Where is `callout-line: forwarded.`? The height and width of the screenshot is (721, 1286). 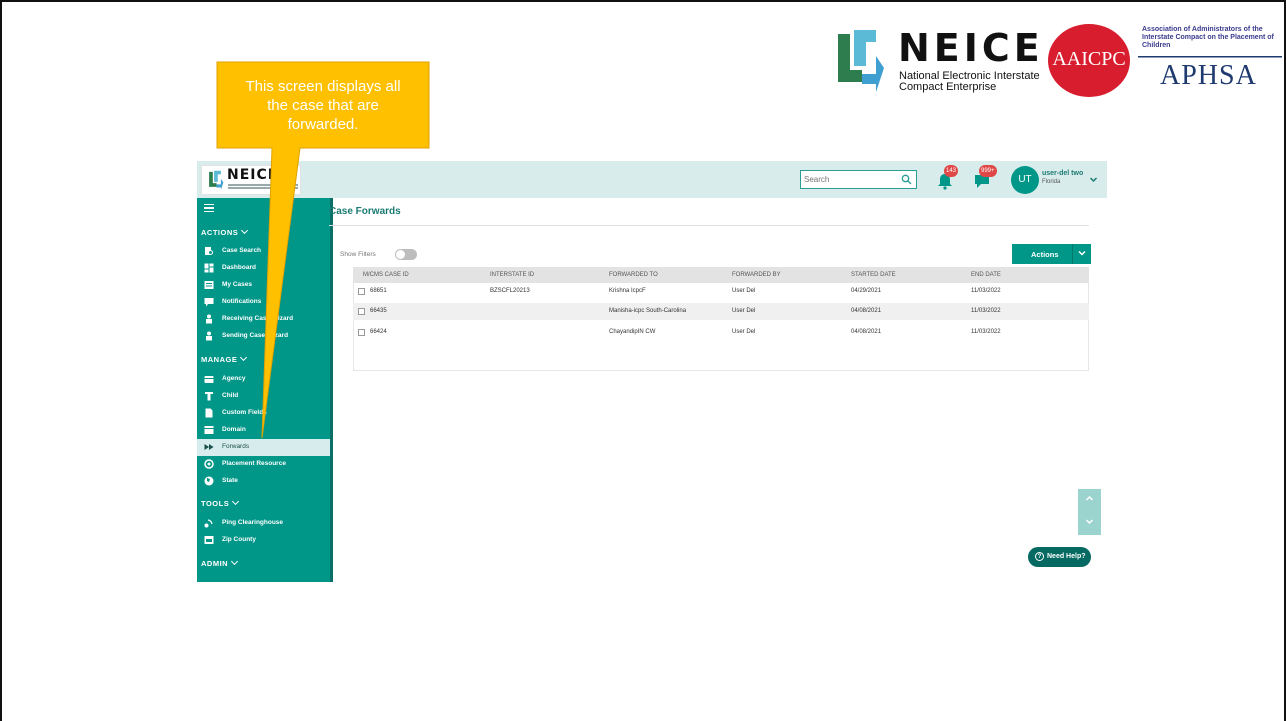
callout-line: forwarded. is located at coordinates (323, 124).